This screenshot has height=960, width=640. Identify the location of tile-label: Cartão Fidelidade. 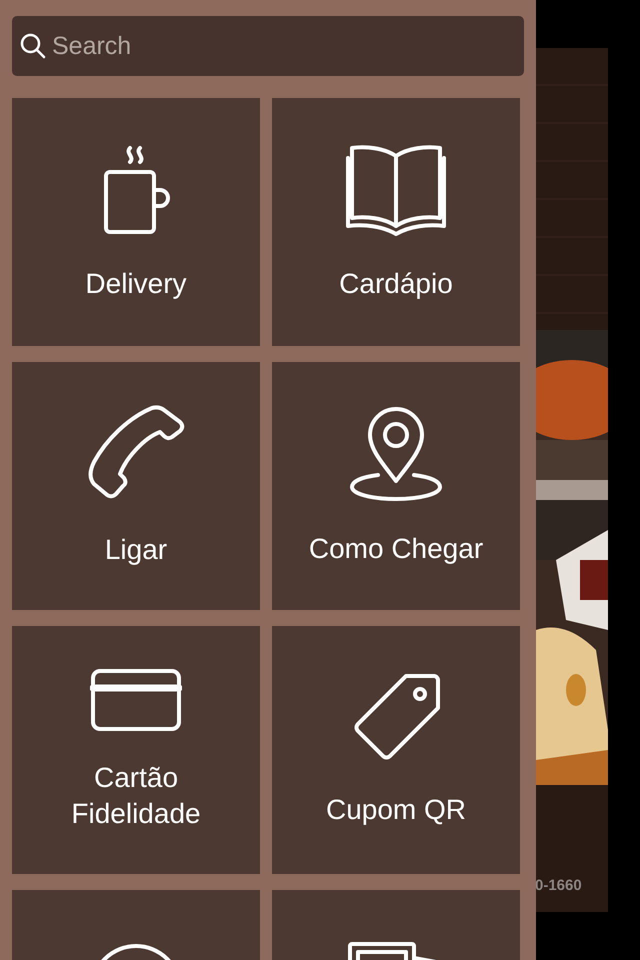
(136, 796).